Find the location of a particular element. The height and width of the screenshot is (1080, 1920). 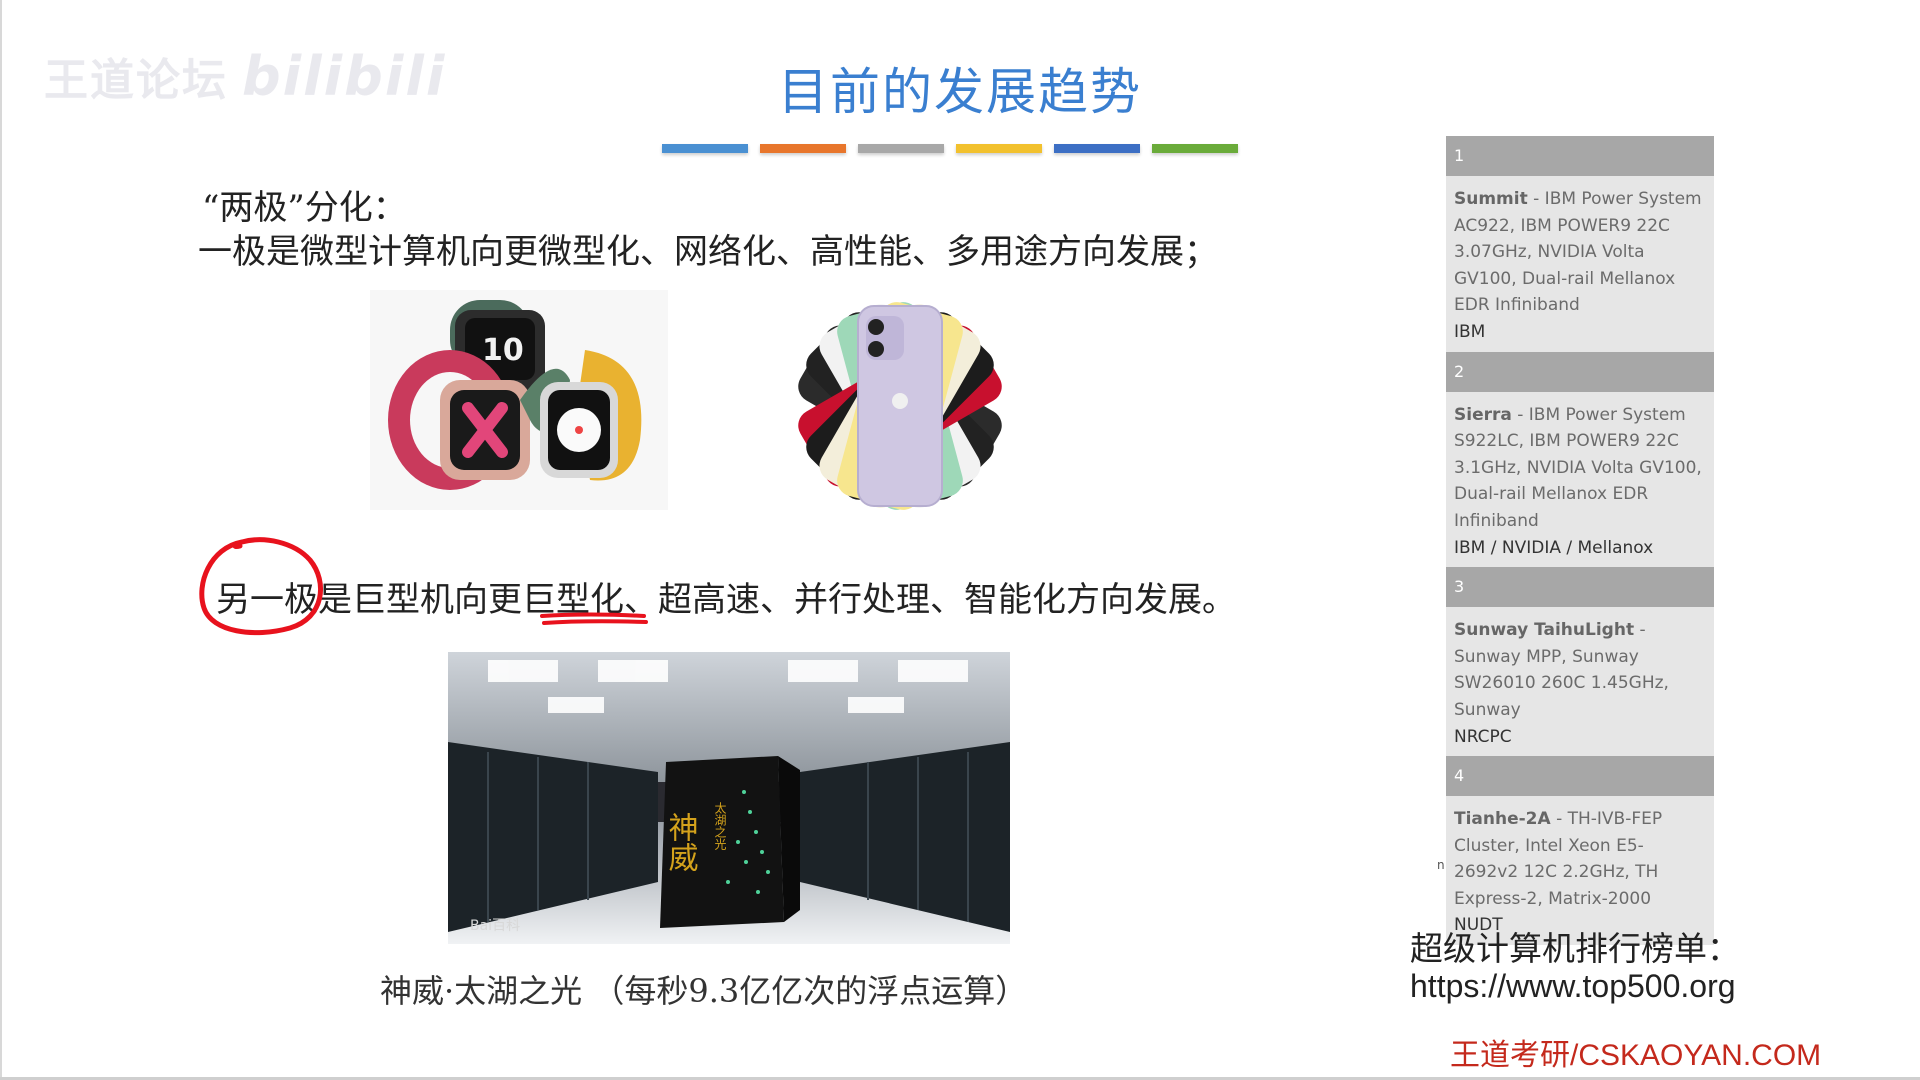

stray-mark: n is located at coordinates (1441, 865).